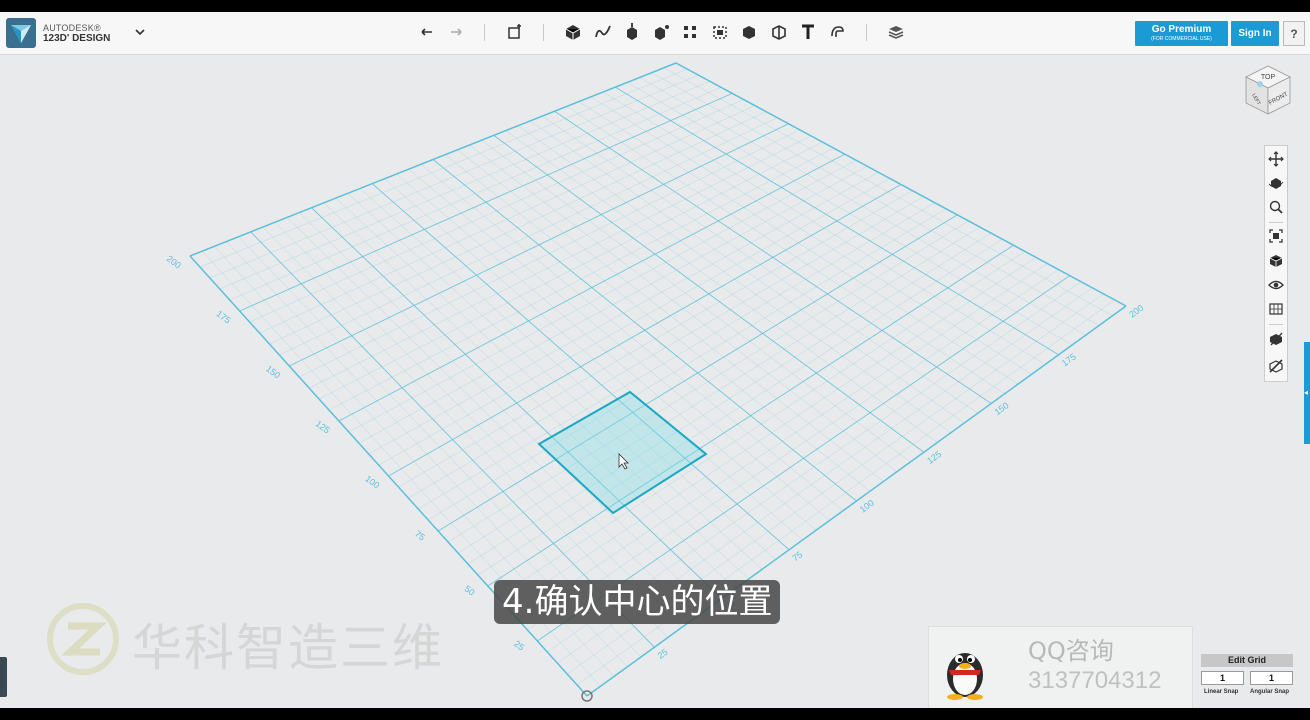  I want to click on grid-label-left: 200, so click(174, 262).